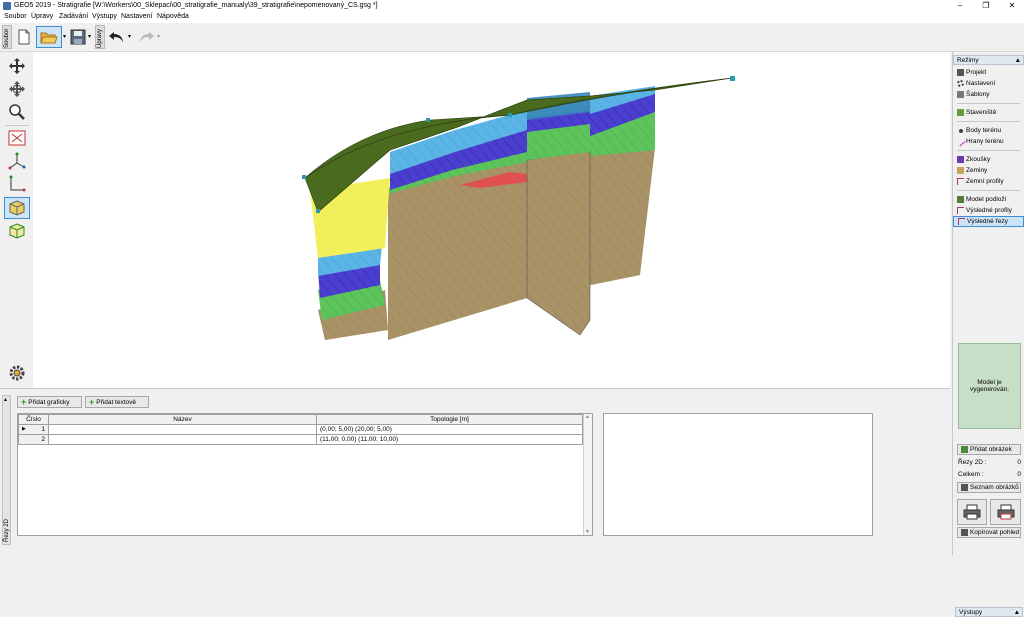 This screenshot has width=1024, height=617. I want to click on add-picture-label: Přidat obrázek, so click(991, 449).